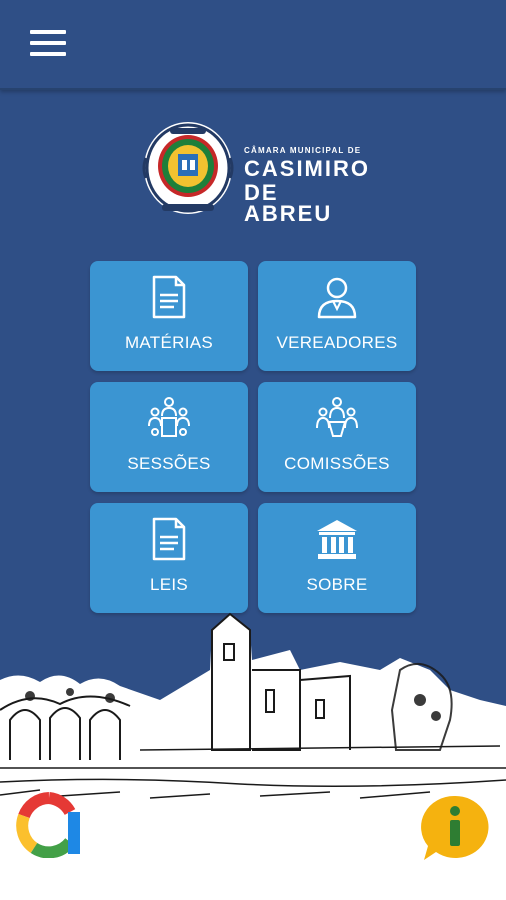 This screenshot has width=506, height=900. I want to click on tile-sessoes: SESSÕES, so click(169, 437).